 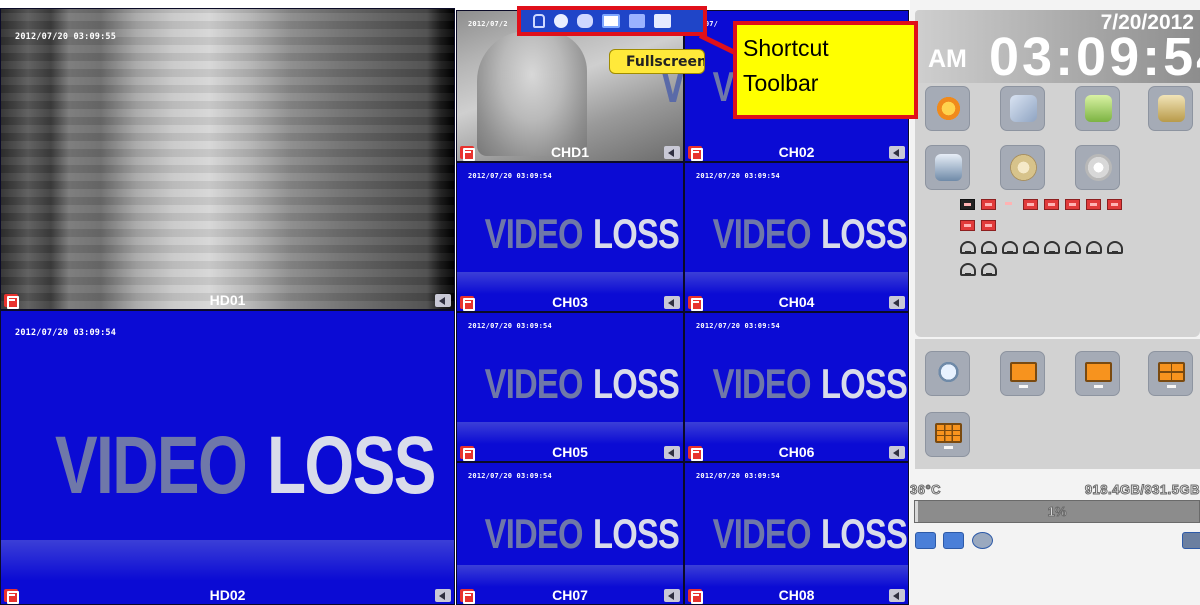 I want to click on fullscreen-icon, so click(x=611, y=21).